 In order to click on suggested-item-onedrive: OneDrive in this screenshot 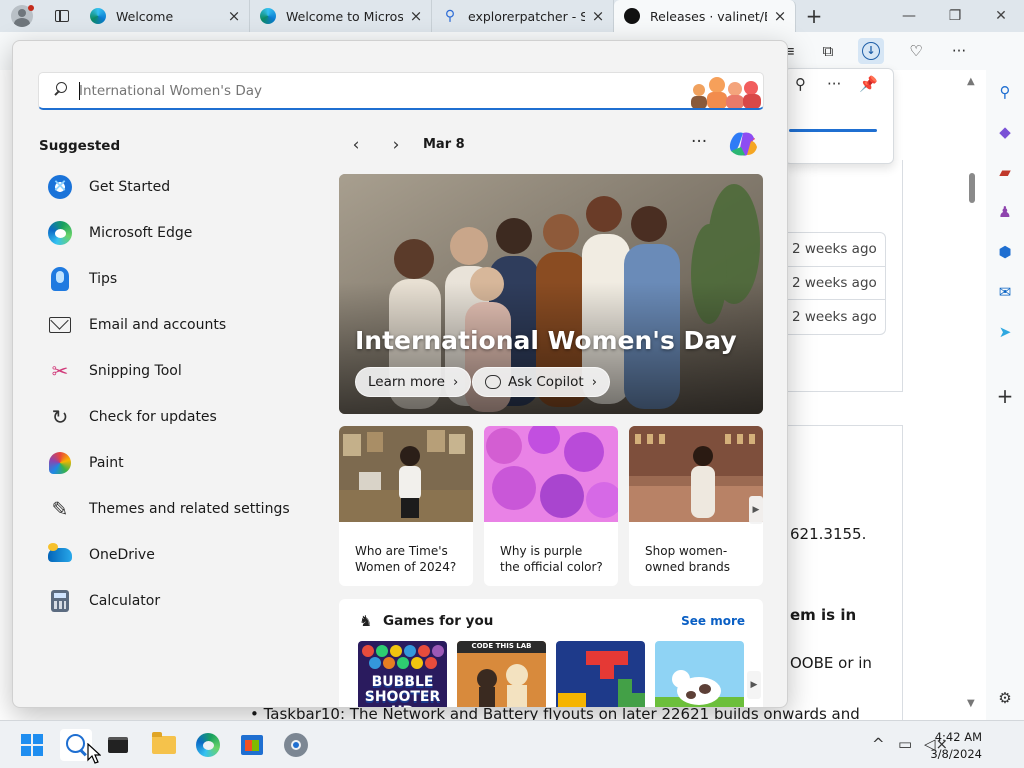, I will do `click(184, 555)`.